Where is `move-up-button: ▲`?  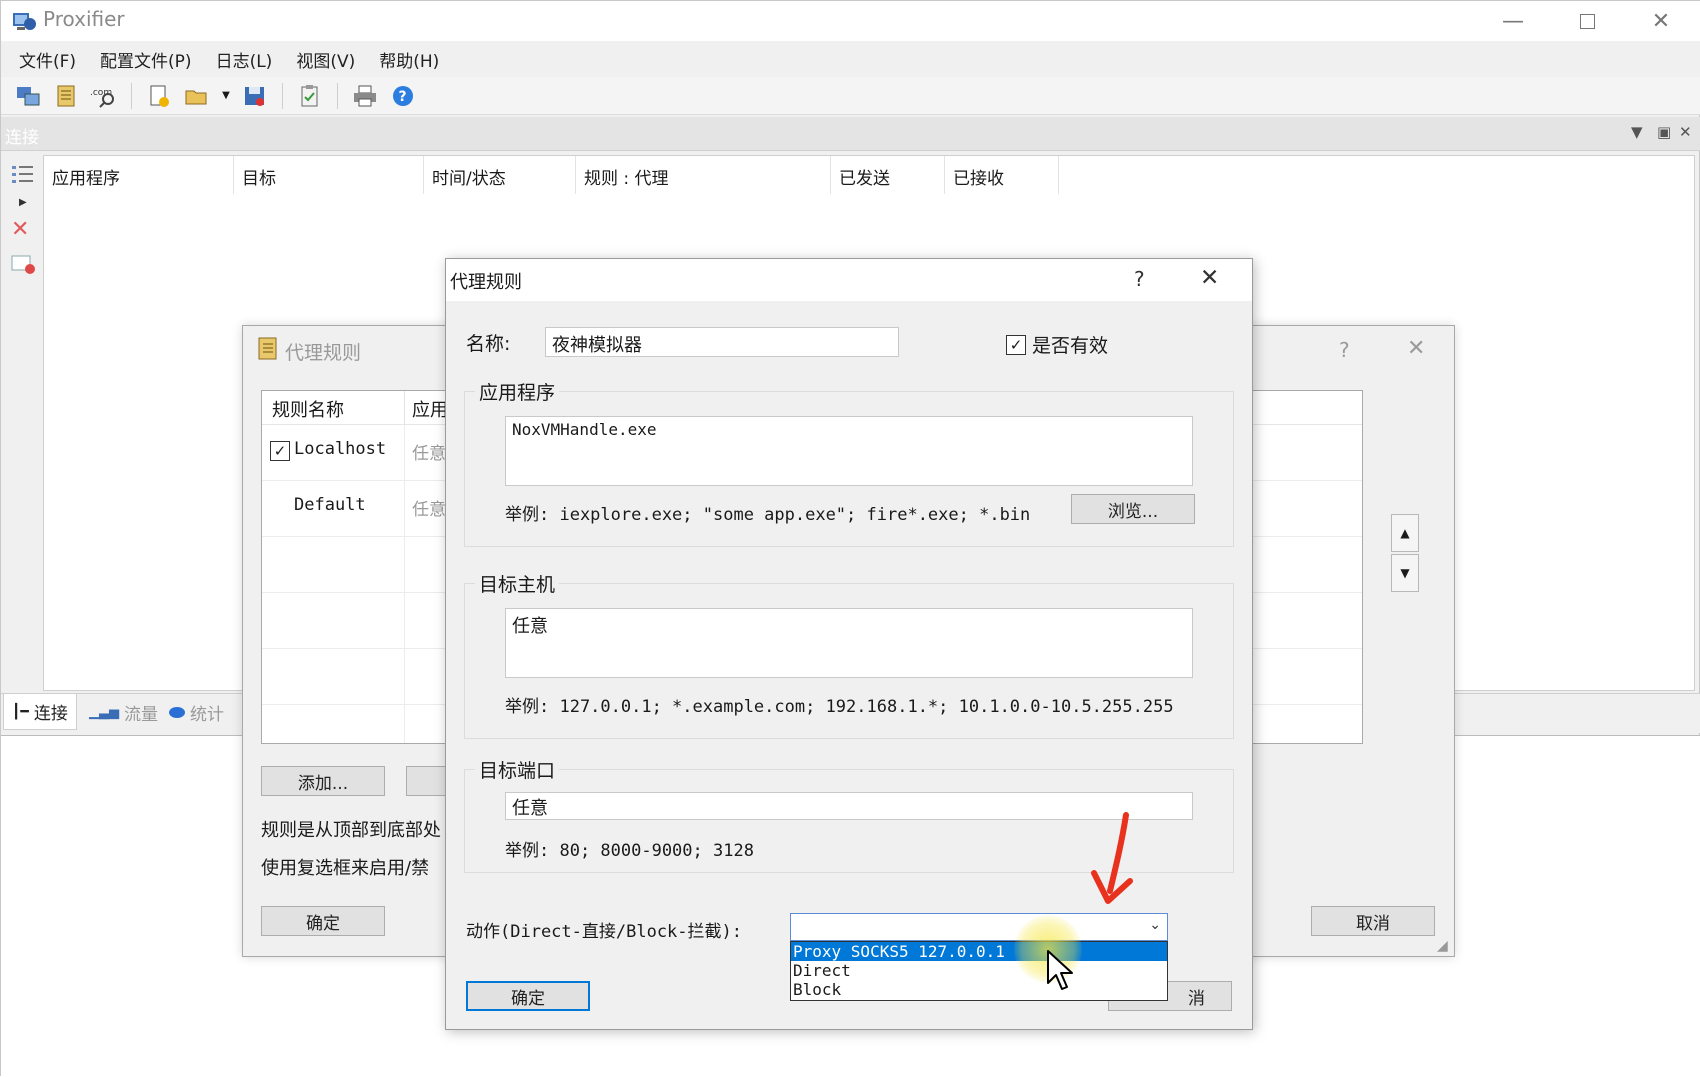 move-up-button: ▲ is located at coordinates (1405, 533).